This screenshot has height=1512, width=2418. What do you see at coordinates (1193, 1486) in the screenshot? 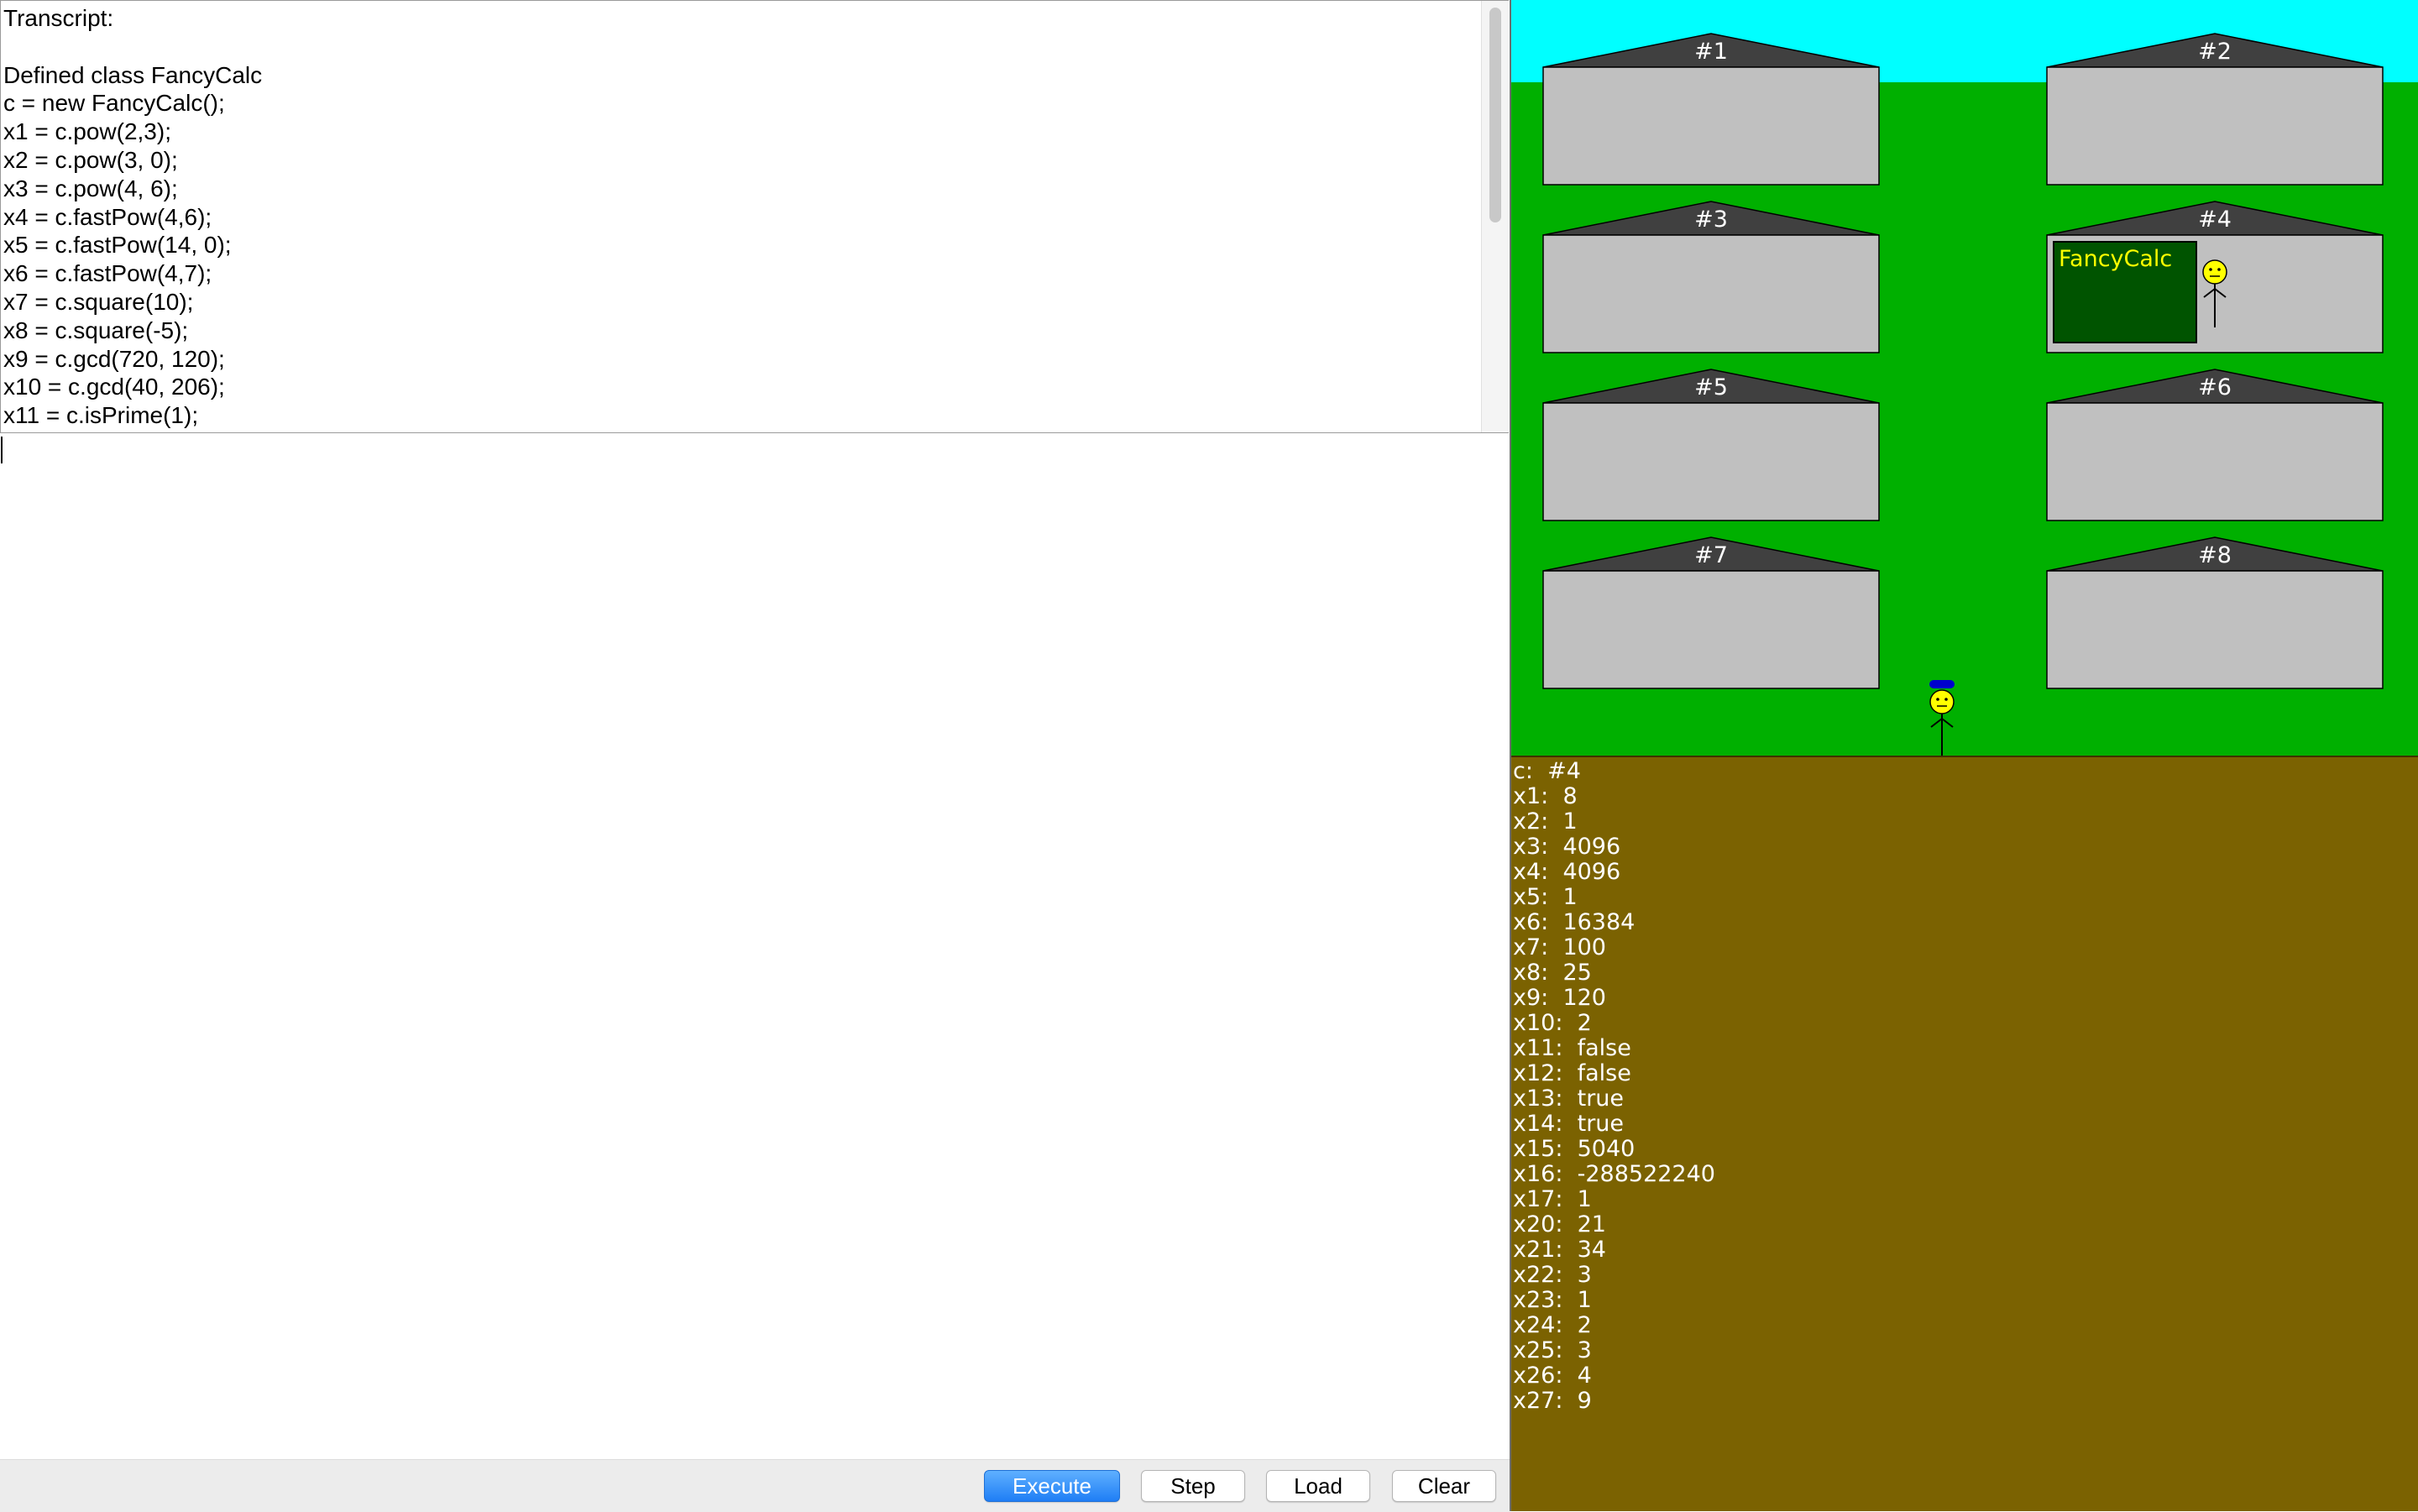
I see `step-button: Step` at bounding box center [1193, 1486].